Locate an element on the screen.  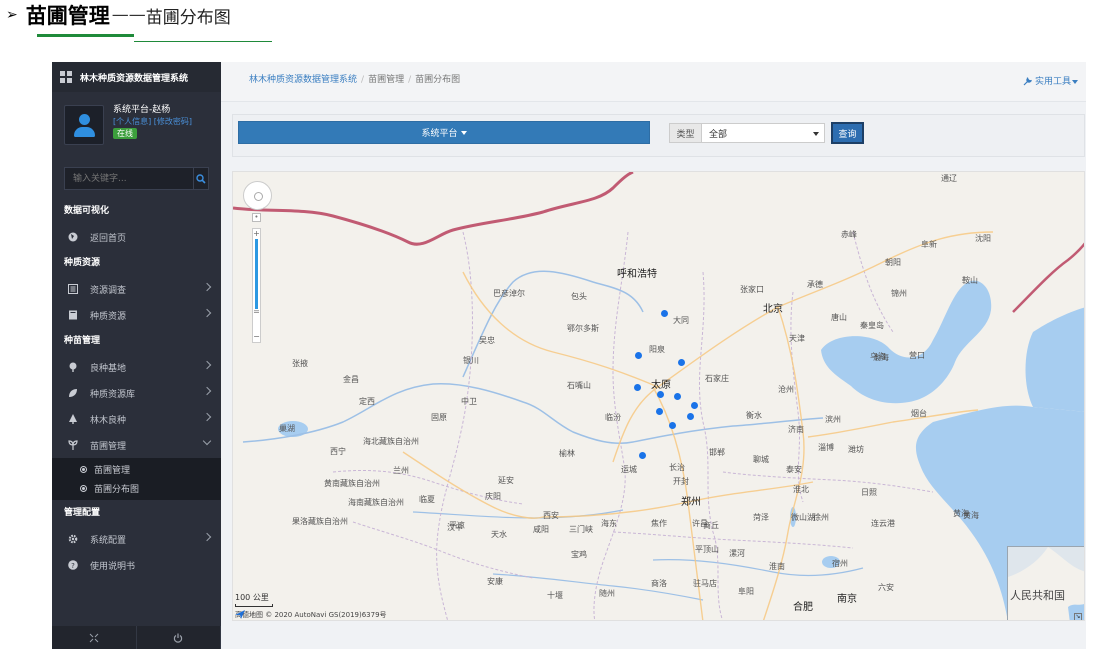
fullscreen-button is located at coordinates (94, 637).